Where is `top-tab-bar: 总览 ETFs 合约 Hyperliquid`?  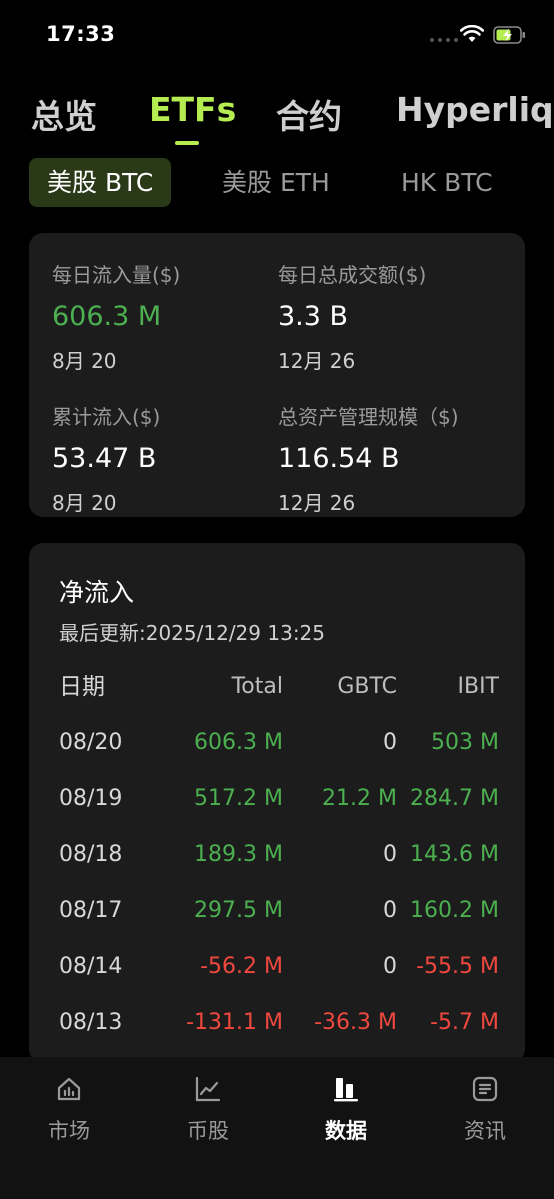
top-tab-bar: 总览 ETFs 合约 Hyperliquid is located at coordinates (277, 115).